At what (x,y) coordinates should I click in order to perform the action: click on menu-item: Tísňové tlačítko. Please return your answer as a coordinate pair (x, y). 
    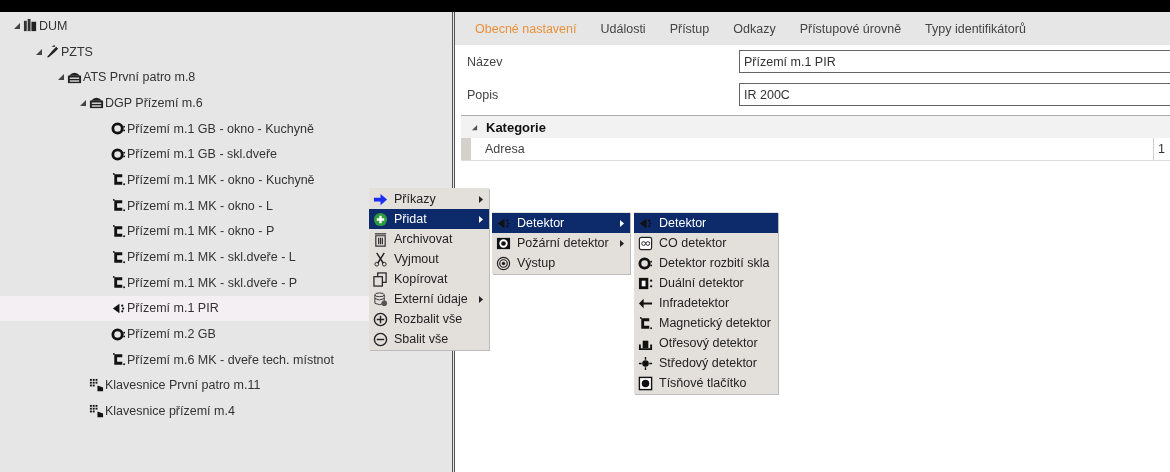
    Looking at the image, I should click on (706, 383).